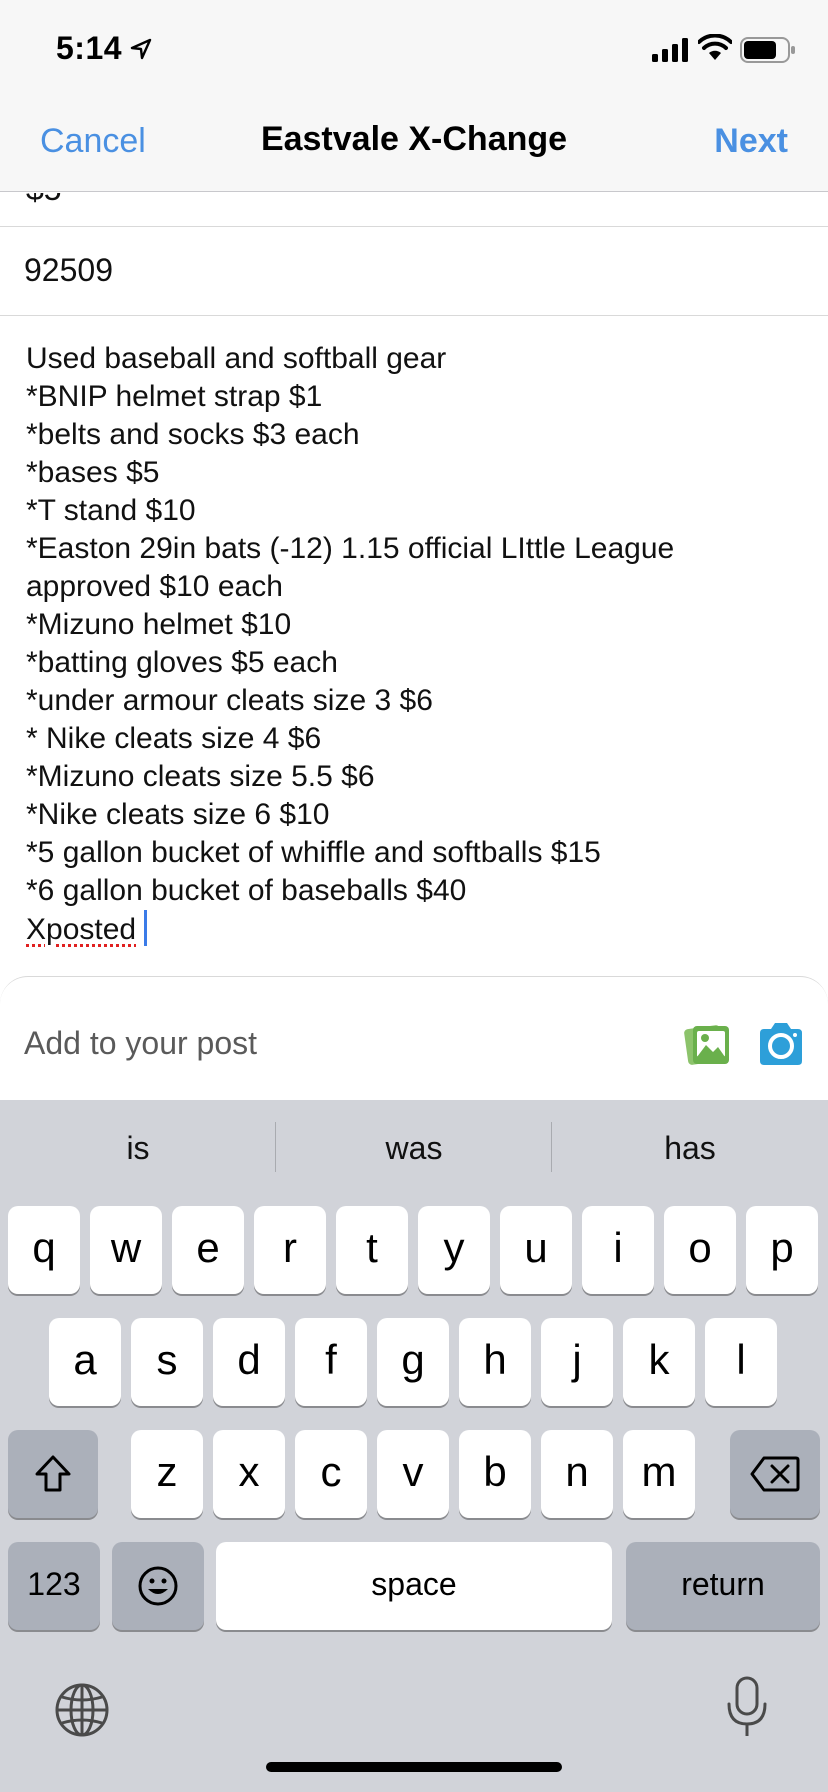 This screenshot has width=828, height=1792. I want to click on page-title: Eastvale X-Change, so click(414, 139).